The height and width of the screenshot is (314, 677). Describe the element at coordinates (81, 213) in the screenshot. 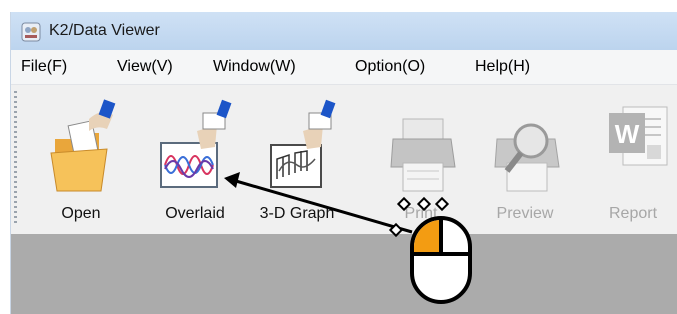

I see `open-label: Open` at that location.